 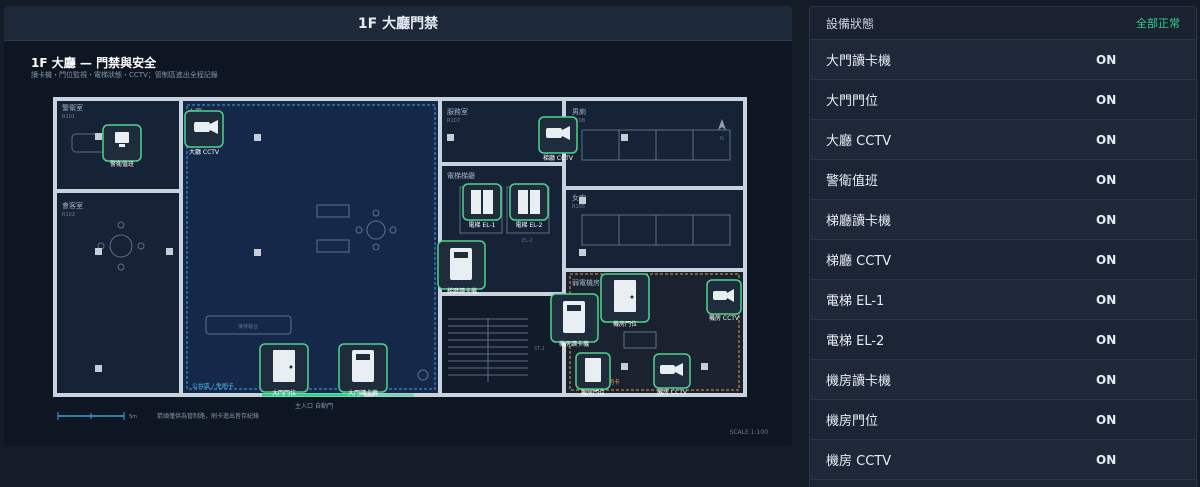 I want to click on device-row: 電梯 EL-1 ON, so click(x=1003, y=300).